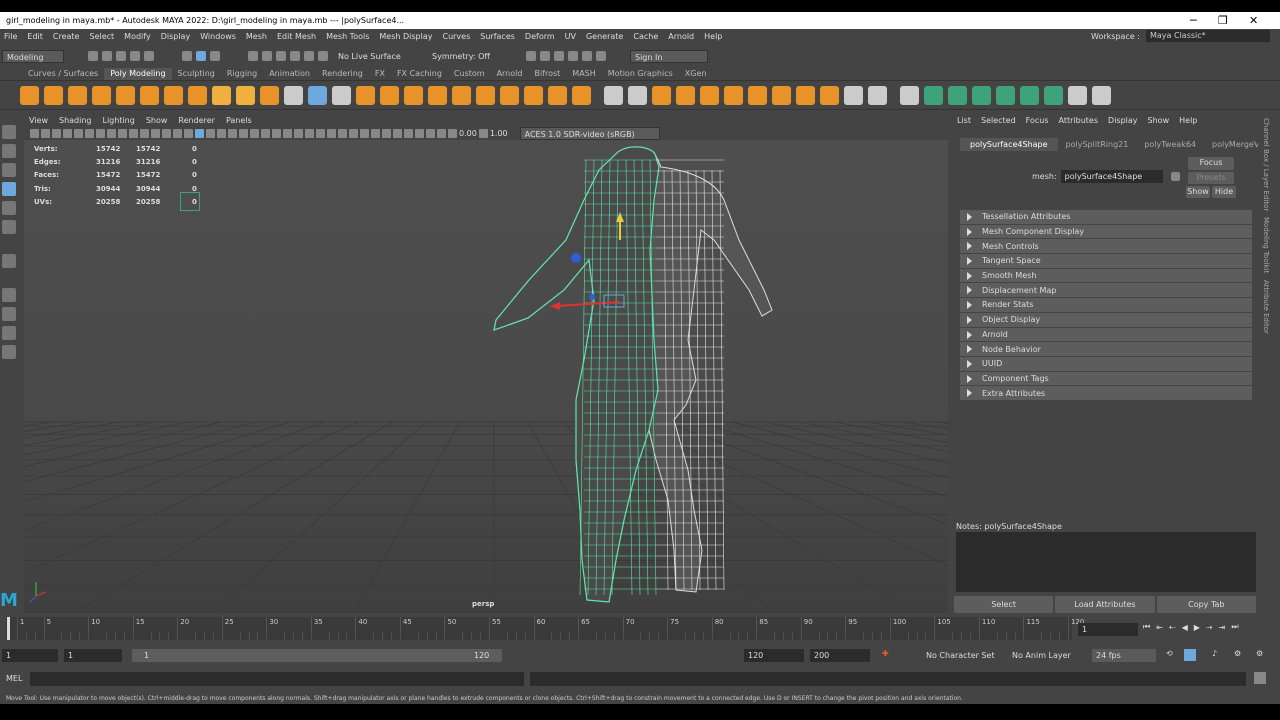 The height and width of the screenshot is (720, 1280). Describe the element at coordinates (510, 74) in the screenshot. I see `shelf-tab-arnold: Arnold` at that location.